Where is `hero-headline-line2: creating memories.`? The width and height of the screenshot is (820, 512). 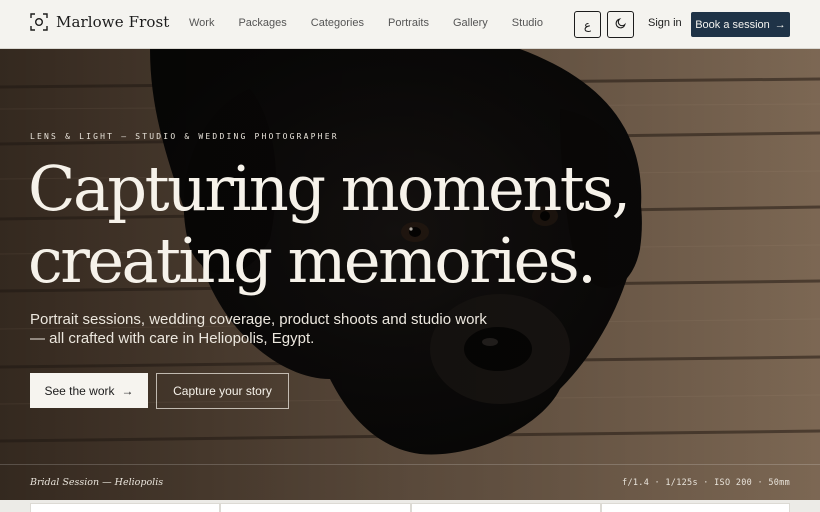 hero-headline-line2: creating memories. is located at coordinates (312, 260).